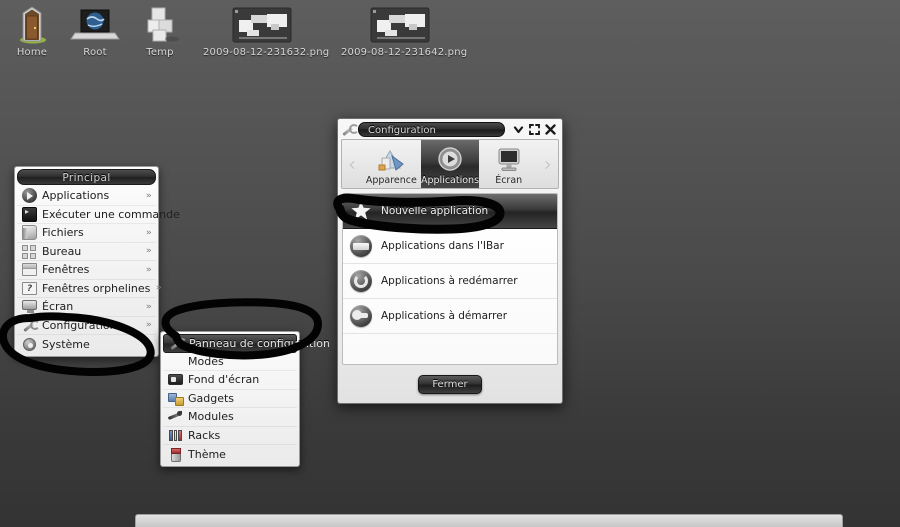 The width and height of the screenshot is (900, 527). Describe the element at coordinates (550, 129) in the screenshot. I see `close-x-icon` at that location.